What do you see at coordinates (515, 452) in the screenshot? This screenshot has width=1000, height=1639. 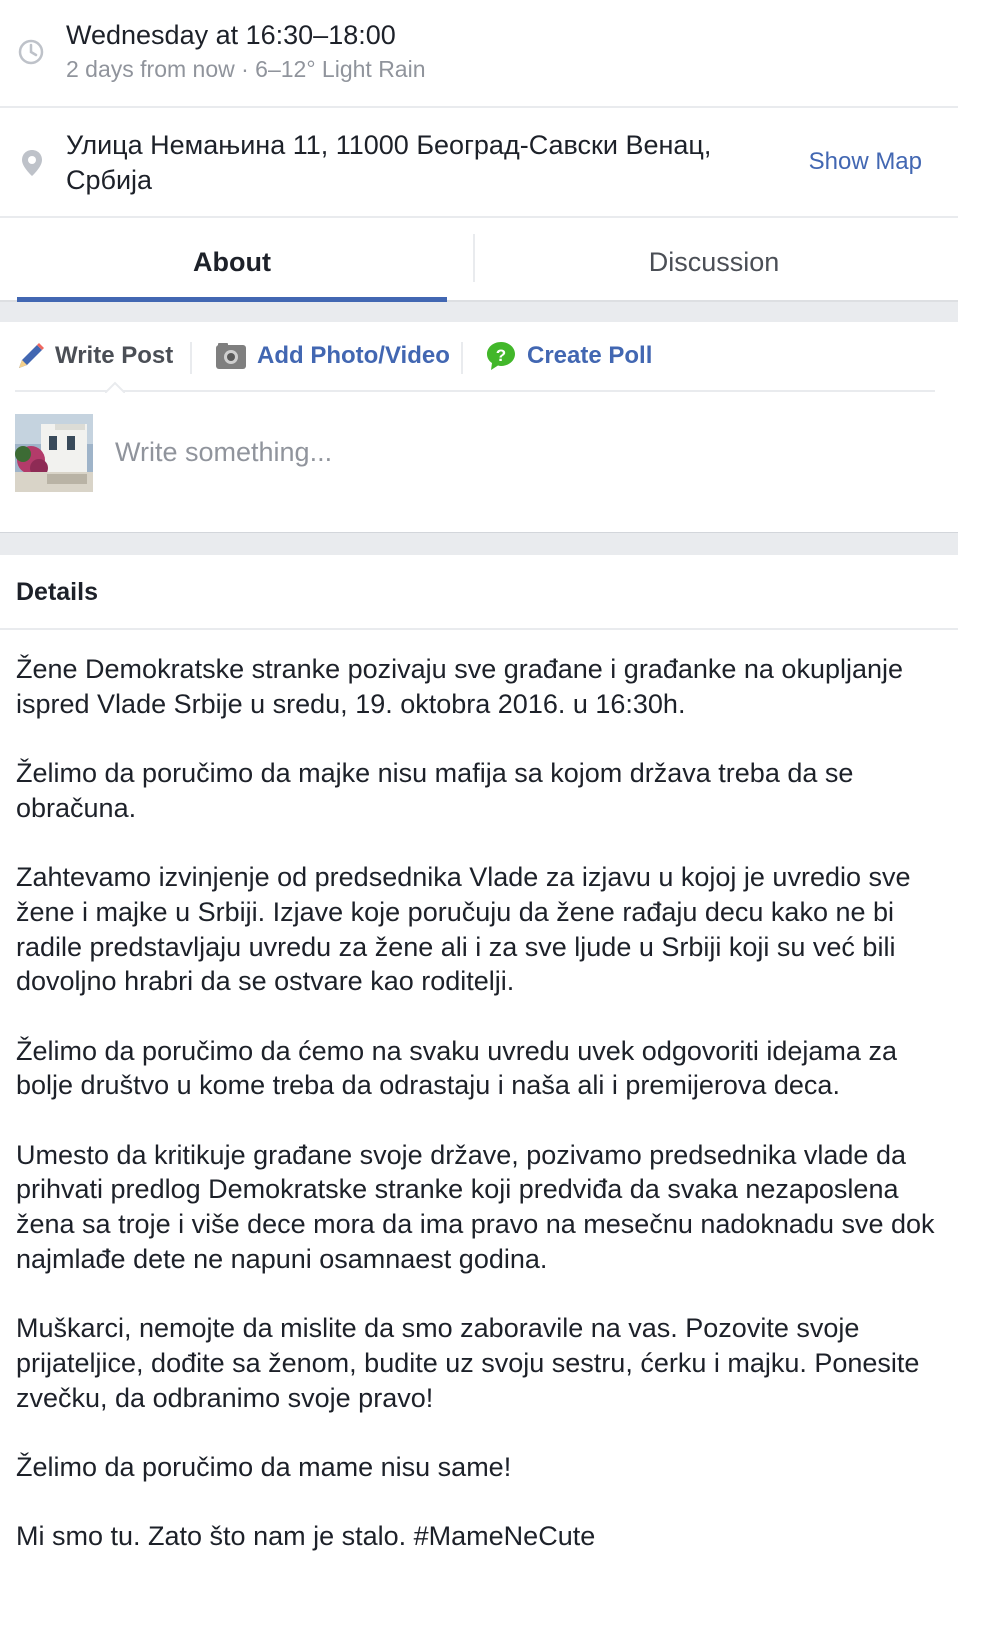 I see `write-something-input` at bounding box center [515, 452].